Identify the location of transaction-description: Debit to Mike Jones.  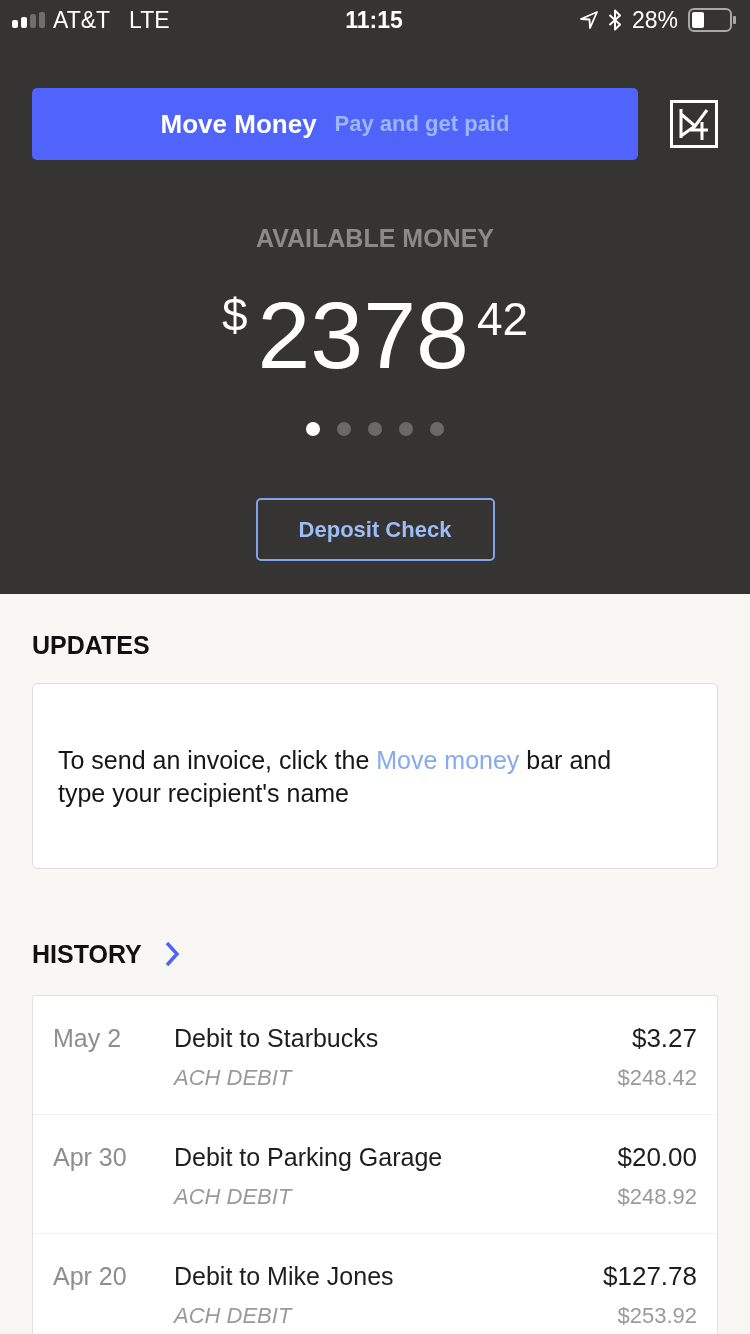
(284, 1276).